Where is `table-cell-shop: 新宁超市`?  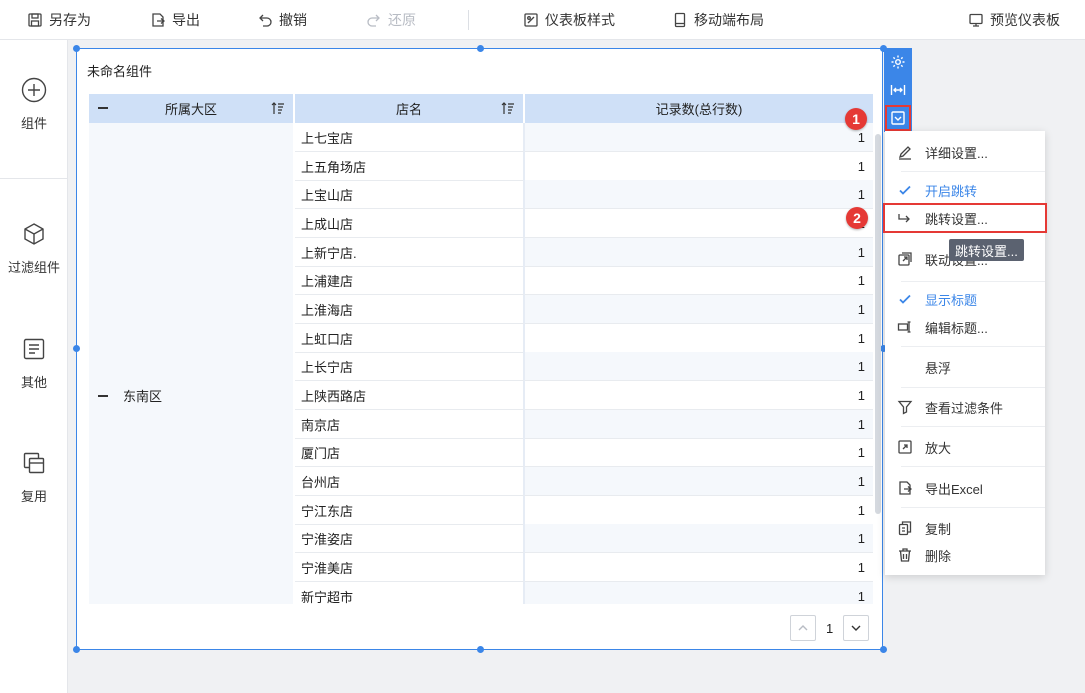
table-cell-shop: 新宁超市 is located at coordinates (410, 593).